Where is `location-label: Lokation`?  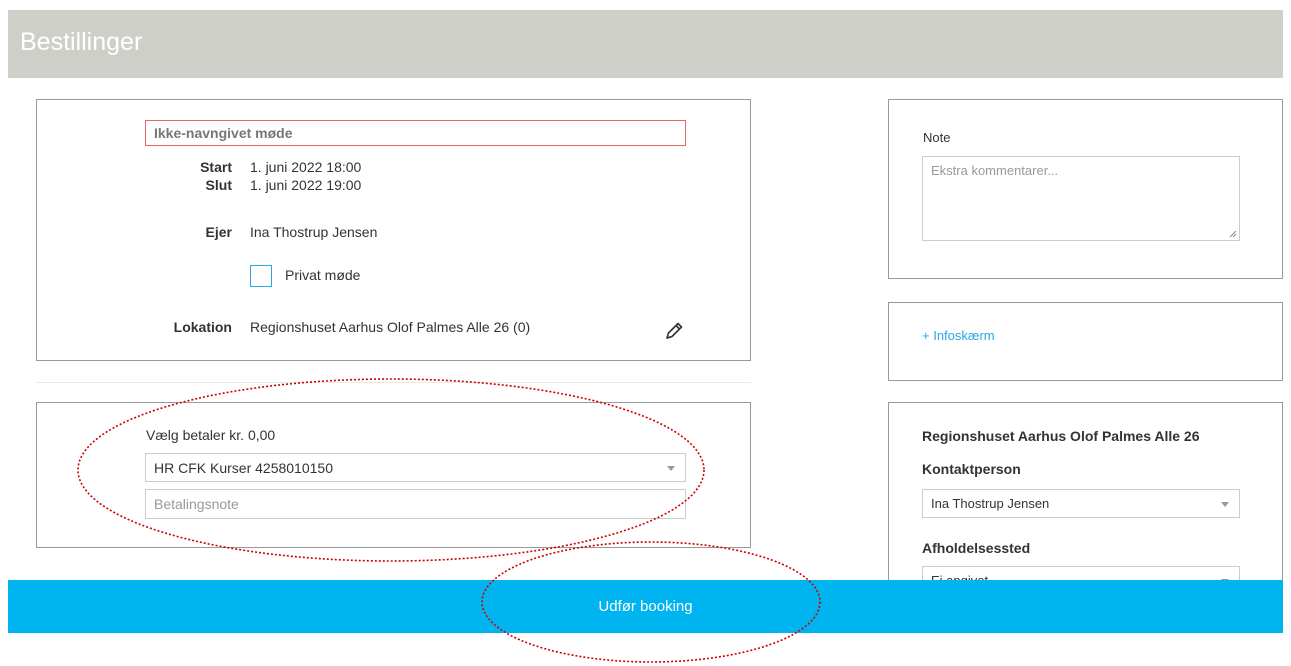
location-label: Lokation is located at coordinates (202, 327).